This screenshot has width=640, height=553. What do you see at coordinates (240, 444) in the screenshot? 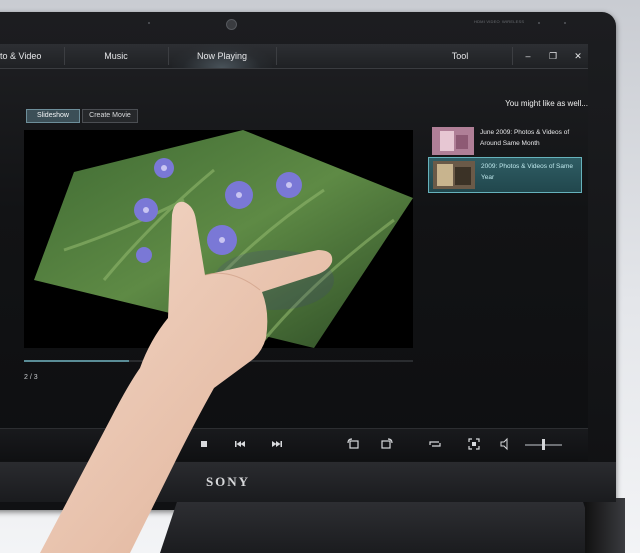
I see `previous-icon` at bounding box center [240, 444].